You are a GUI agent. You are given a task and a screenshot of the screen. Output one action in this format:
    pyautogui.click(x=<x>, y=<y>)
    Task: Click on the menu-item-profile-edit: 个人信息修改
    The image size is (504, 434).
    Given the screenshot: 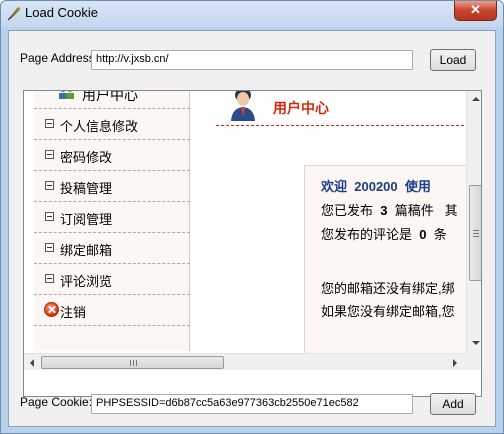 What is the action you would take?
    pyautogui.click(x=112, y=124)
    